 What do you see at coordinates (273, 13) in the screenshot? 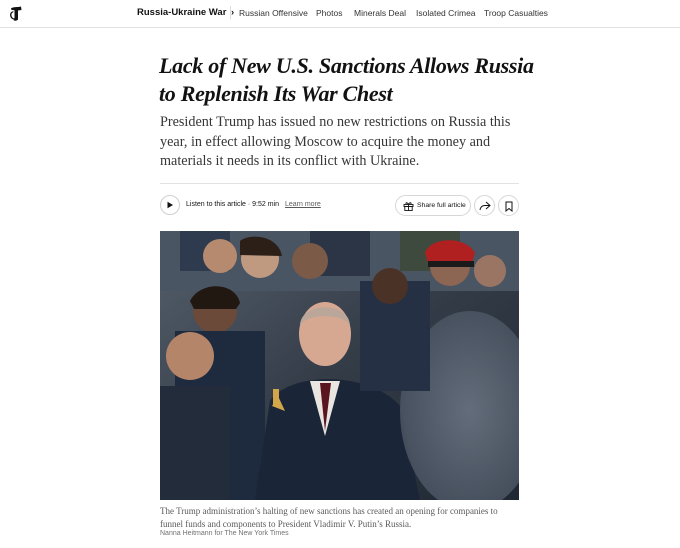
I see `nav-link-russian-offensive: Russian Offensive` at bounding box center [273, 13].